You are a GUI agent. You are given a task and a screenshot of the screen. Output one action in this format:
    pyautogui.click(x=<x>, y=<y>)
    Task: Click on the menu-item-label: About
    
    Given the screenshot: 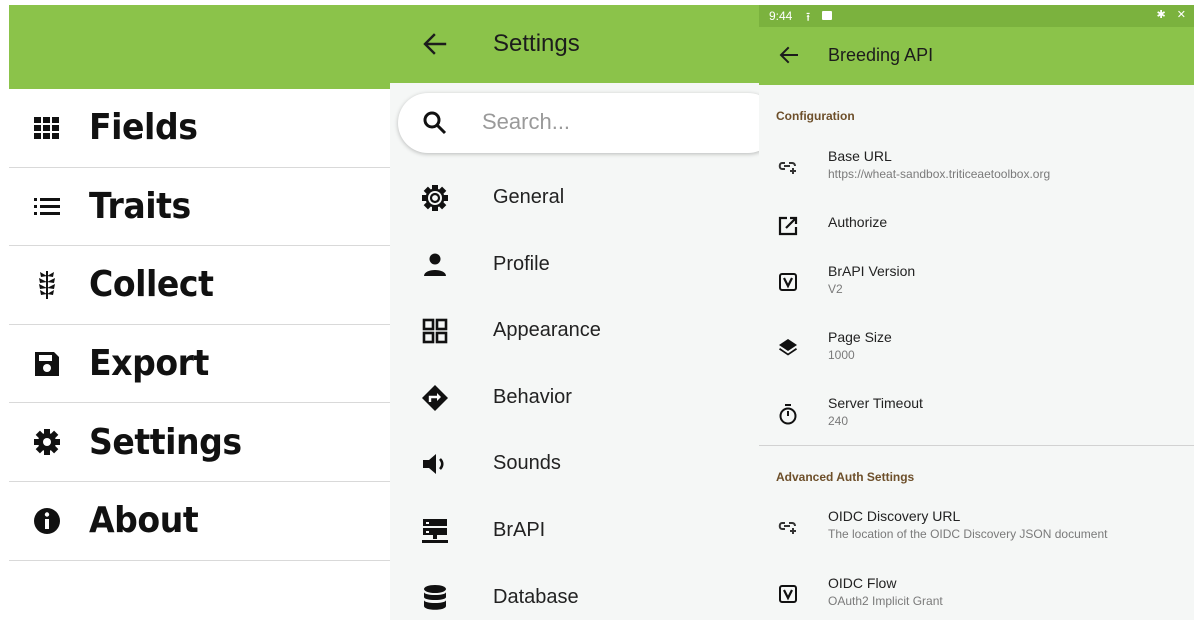 What is the action you would take?
    pyautogui.click(x=144, y=521)
    